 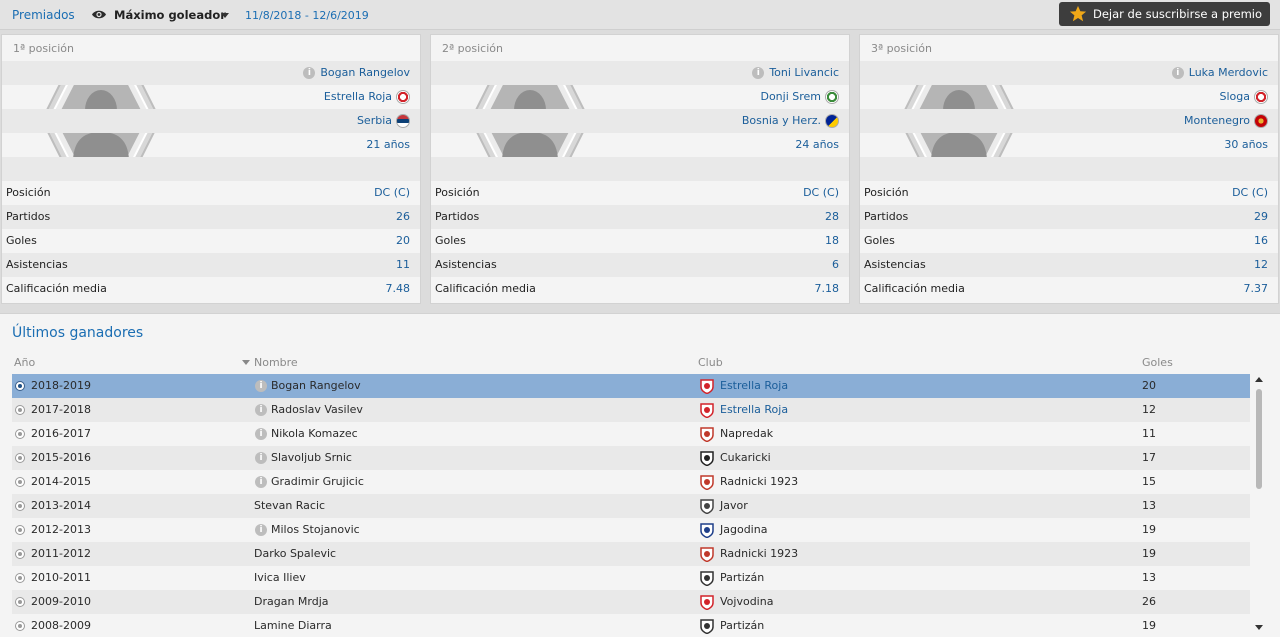 What do you see at coordinates (211, 241) in the screenshot?
I see `stat-row-goals: Goles 20` at bounding box center [211, 241].